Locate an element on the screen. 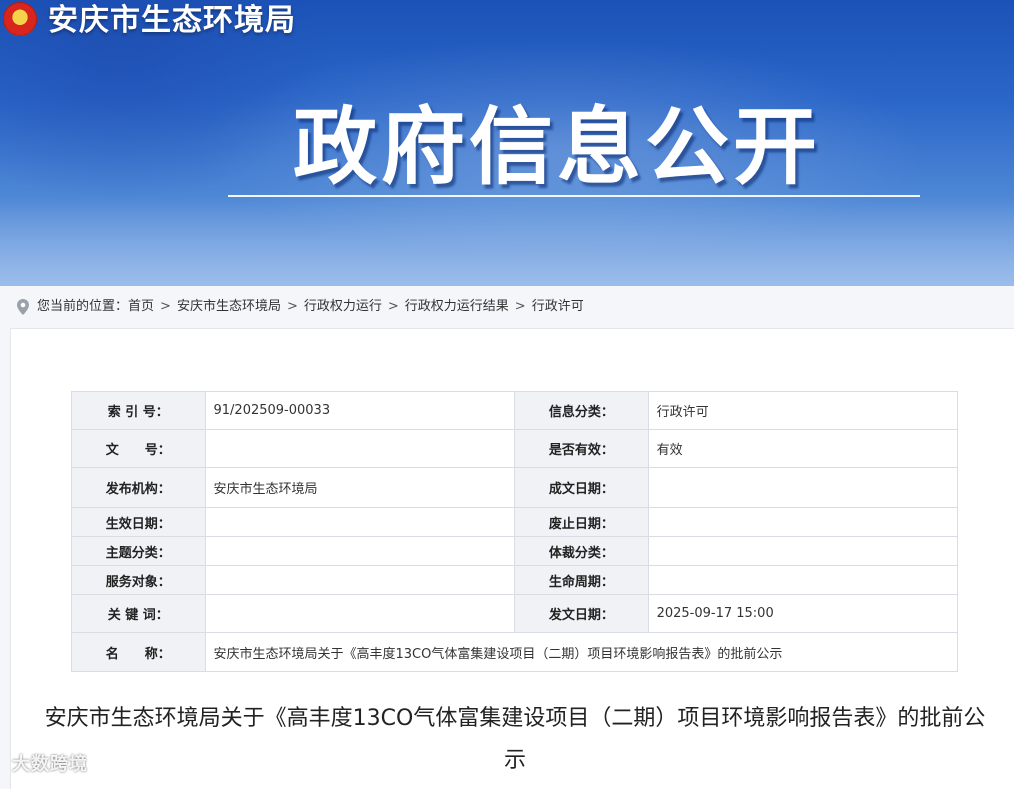  meta-label: 信息分类： is located at coordinates (581, 410).